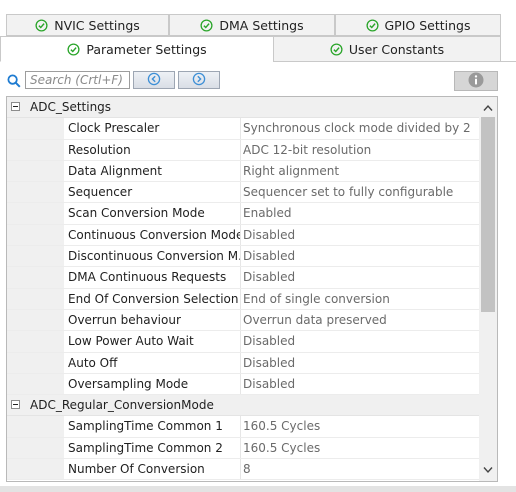 The width and height of the screenshot is (516, 492). Describe the element at coordinates (360, 128) in the screenshot. I see `property-value: Synchronous clock mode divided by 2` at that location.